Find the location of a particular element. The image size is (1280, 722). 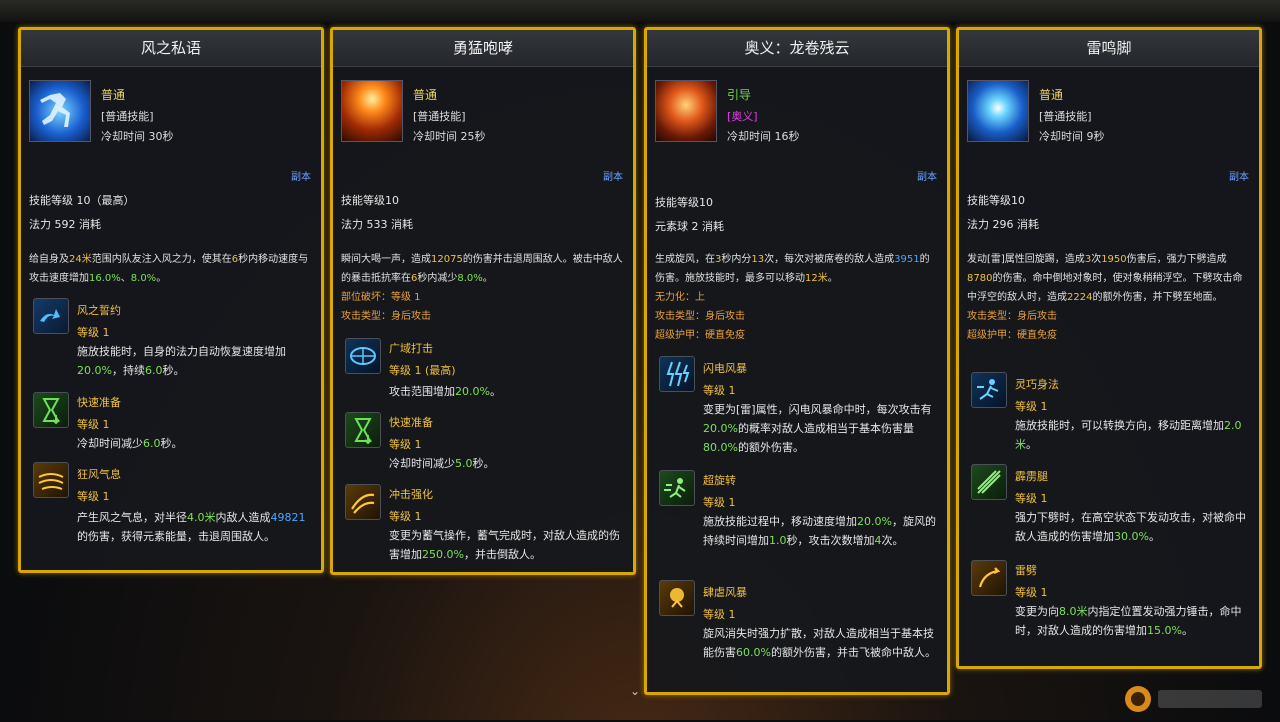

sub-skill-name: 肆虐风暴 is located at coordinates (725, 592).